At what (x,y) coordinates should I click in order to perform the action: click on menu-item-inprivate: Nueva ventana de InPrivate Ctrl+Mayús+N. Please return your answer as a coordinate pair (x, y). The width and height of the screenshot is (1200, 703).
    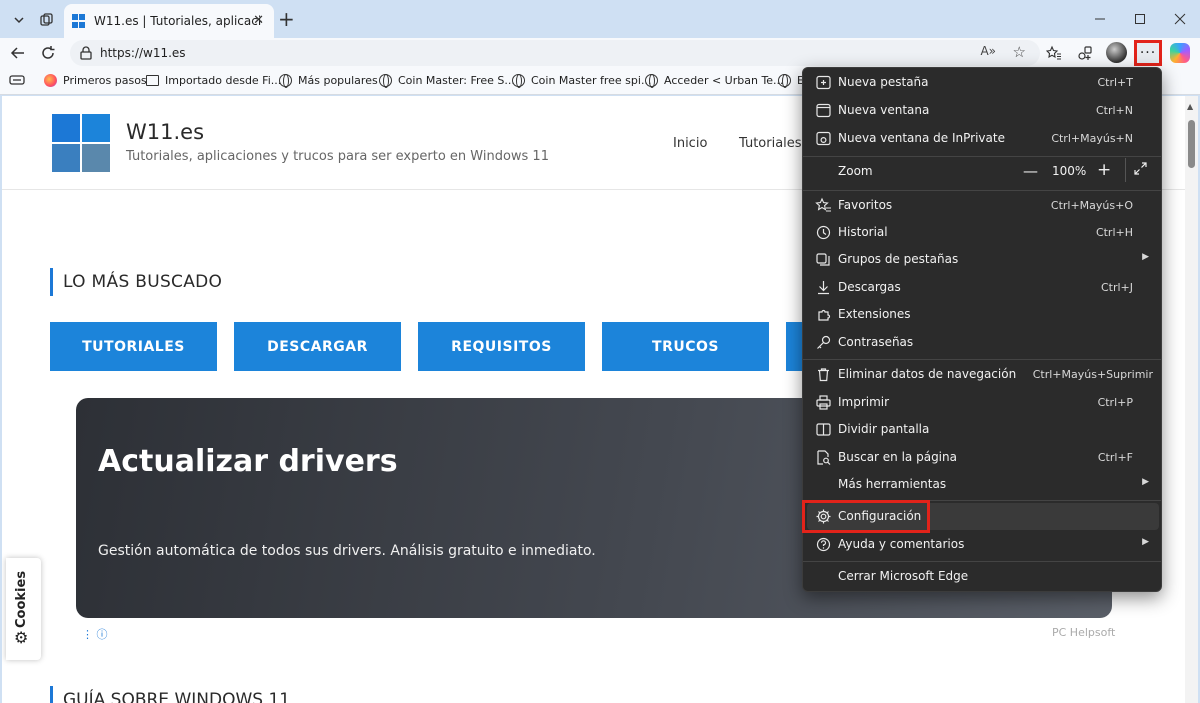
    Looking at the image, I should click on (983, 138).